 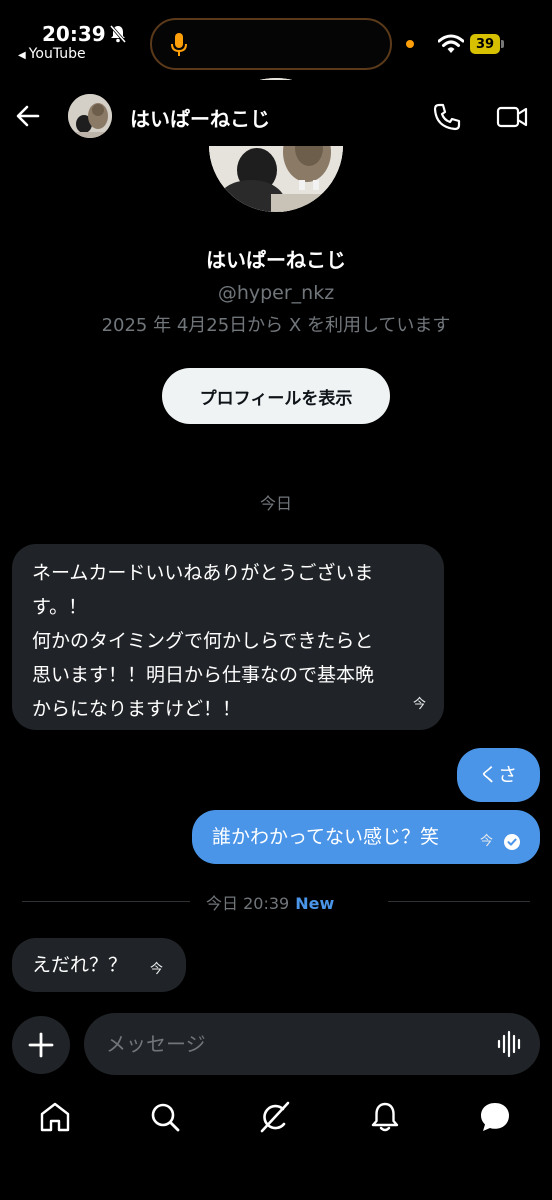 What do you see at coordinates (276, 116) in the screenshot?
I see `conversation-header: はいぱーねこじ` at bounding box center [276, 116].